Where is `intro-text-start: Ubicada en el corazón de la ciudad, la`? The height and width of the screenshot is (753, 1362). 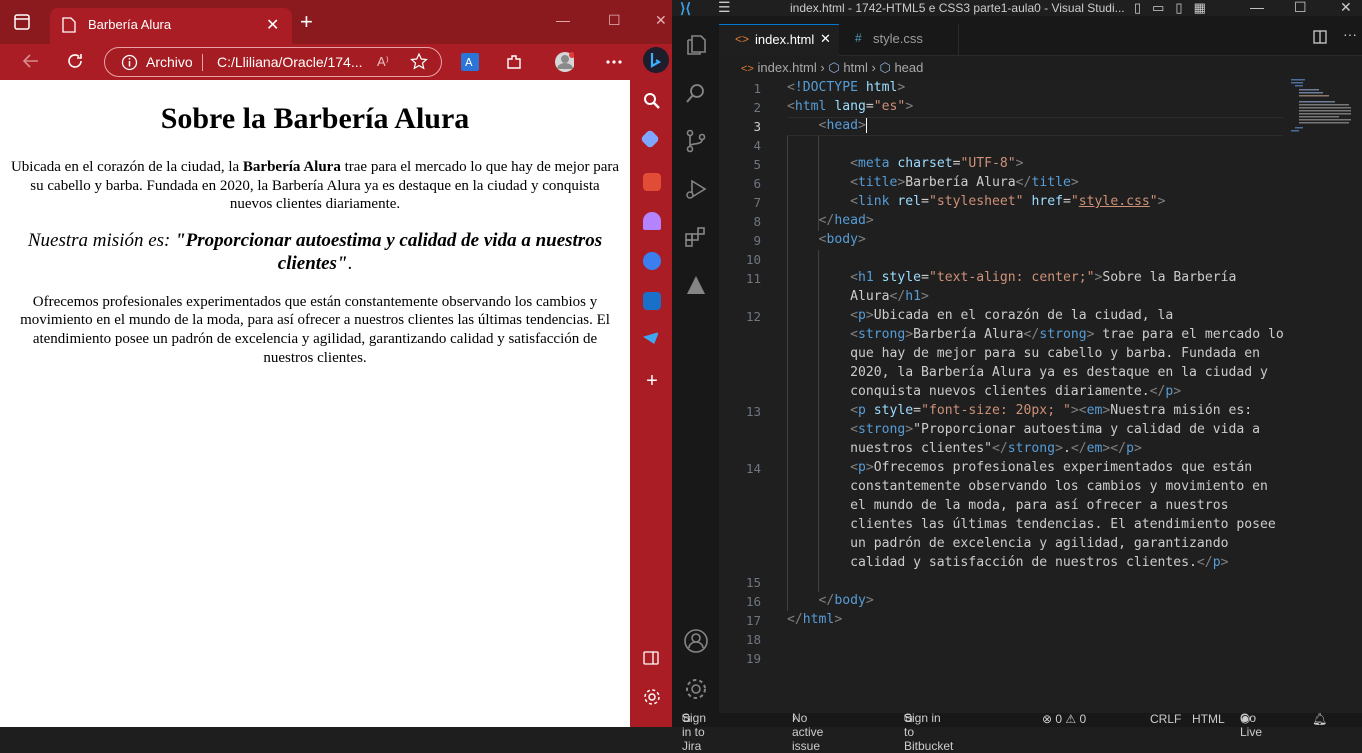 intro-text-start: Ubicada en el corazón de la ciudad, la is located at coordinates (126, 167).